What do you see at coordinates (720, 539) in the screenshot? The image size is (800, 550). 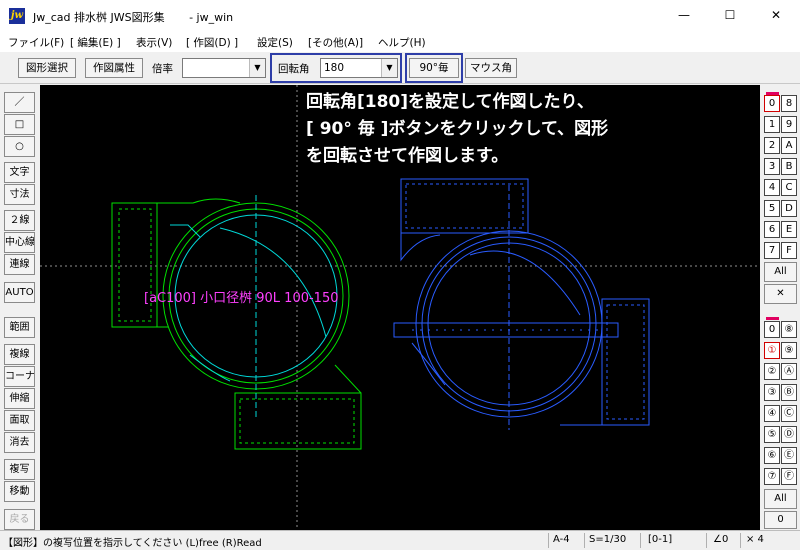 I see `status-angle: ∠0` at bounding box center [720, 539].